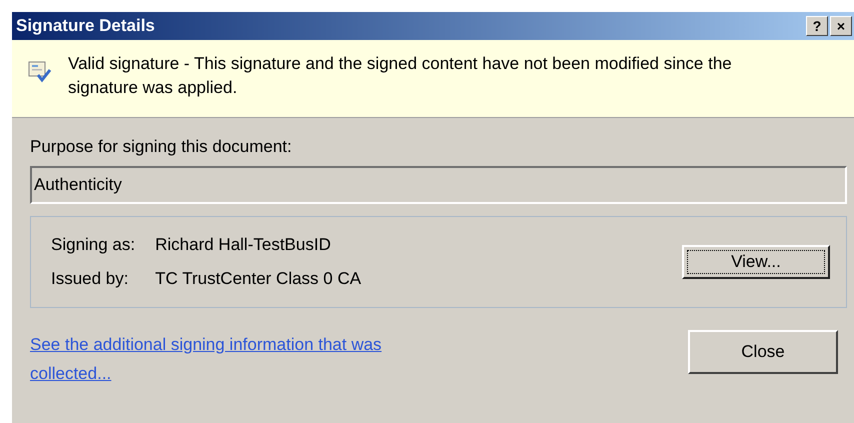 Image resolution: width=854 pixels, height=423 pixels. I want to click on close-window-button: ×, so click(841, 26).